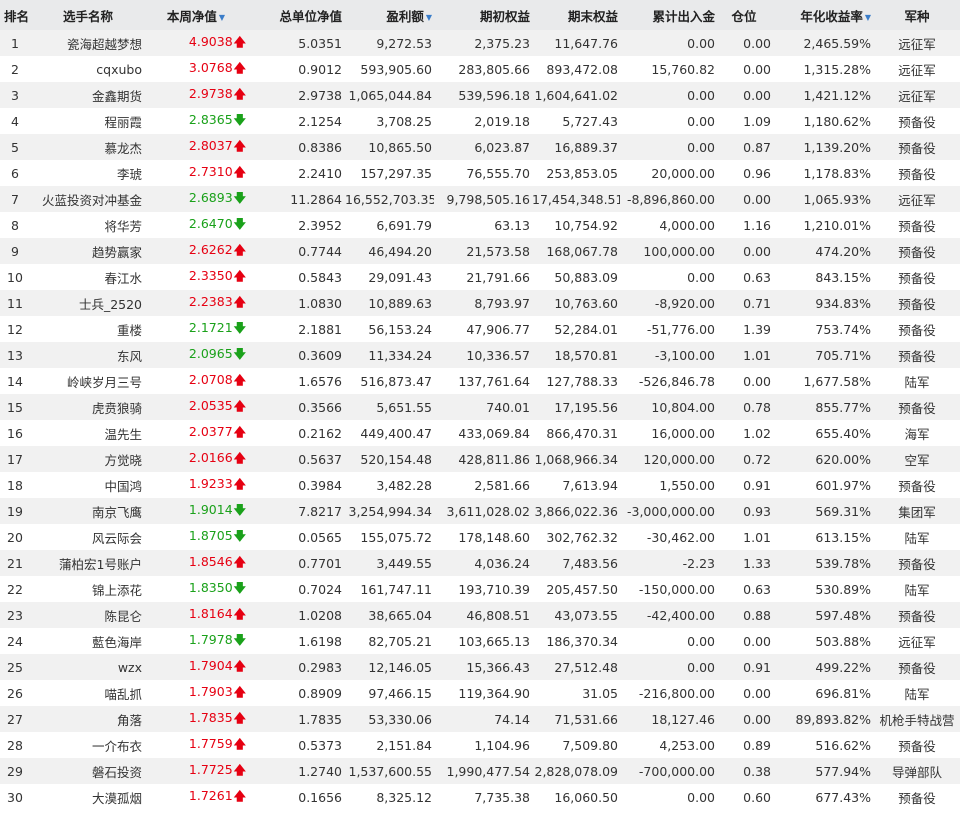 The height and width of the screenshot is (813, 960). What do you see at coordinates (837, 225) in the screenshot?
I see `cell-annual-return: 1,210.01%` at bounding box center [837, 225].